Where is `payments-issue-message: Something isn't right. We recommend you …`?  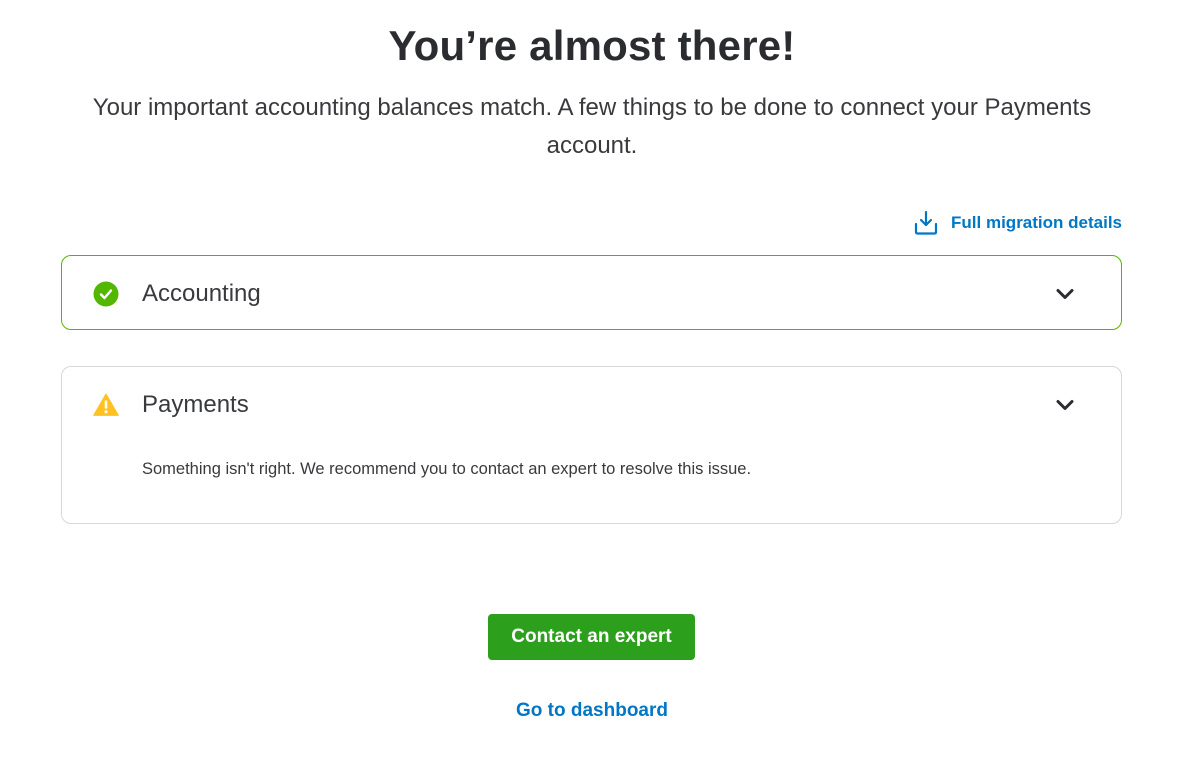 payments-issue-message: Something isn't right. We recommend you … is located at coordinates (447, 469).